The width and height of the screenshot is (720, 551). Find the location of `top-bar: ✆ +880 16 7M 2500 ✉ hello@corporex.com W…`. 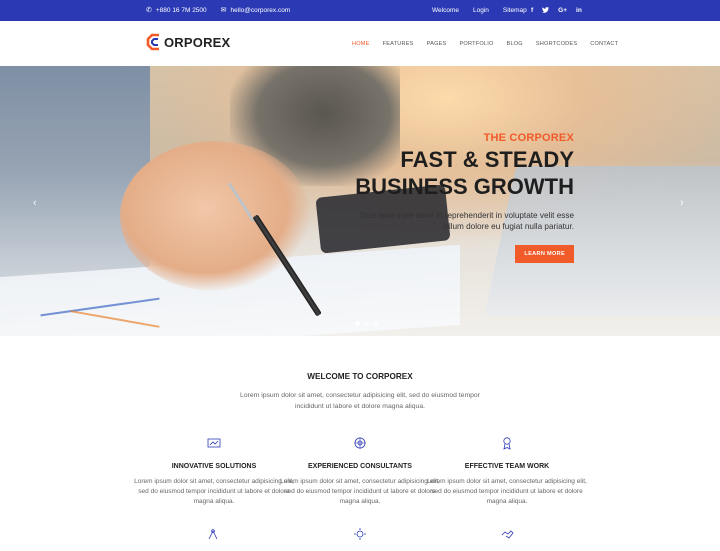

top-bar: ✆ +880 16 7M 2500 ✉ hello@corporex.com W… is located at coordinates (360, 10).